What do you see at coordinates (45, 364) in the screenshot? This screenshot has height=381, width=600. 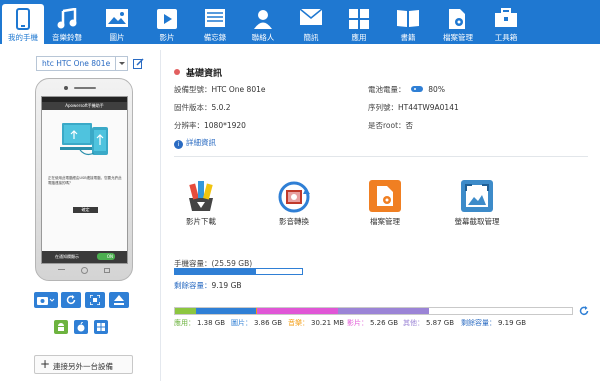 I see `plus-icon: +` at bounding box center [45, 364].